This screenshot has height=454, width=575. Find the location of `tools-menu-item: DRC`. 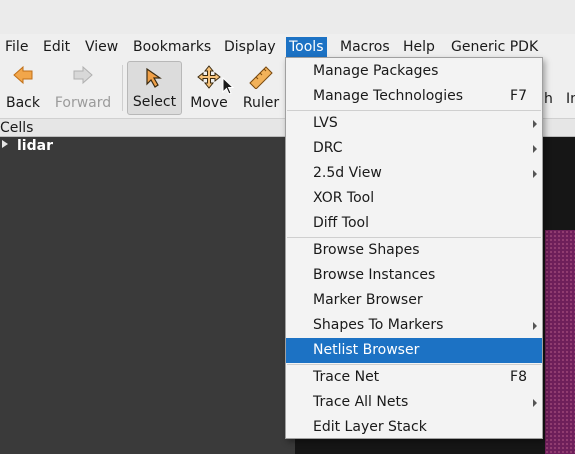

tools-menu-item: DRC is located at coordinates (414, 148).